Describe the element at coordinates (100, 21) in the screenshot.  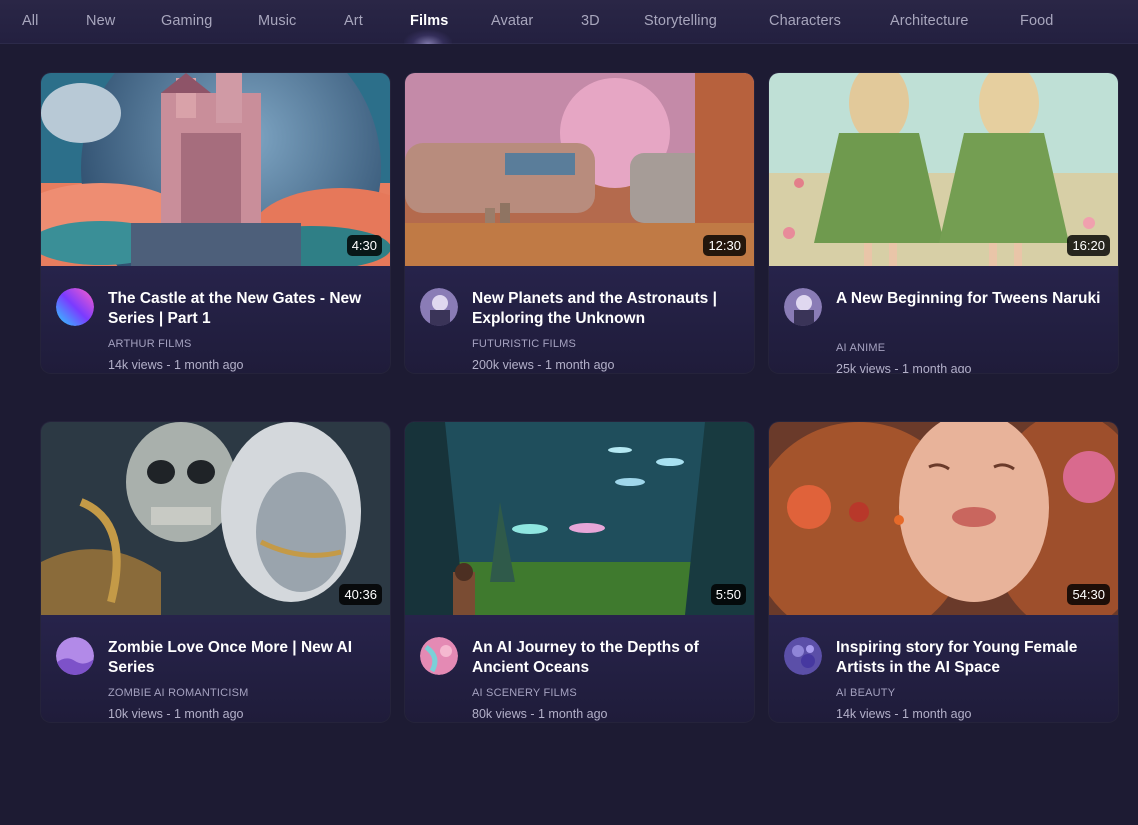
I see `tab-new: New` at that location.